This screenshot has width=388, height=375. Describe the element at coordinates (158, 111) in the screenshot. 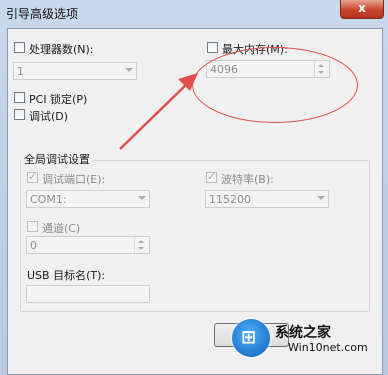

I see `arrow-icon` at that location.